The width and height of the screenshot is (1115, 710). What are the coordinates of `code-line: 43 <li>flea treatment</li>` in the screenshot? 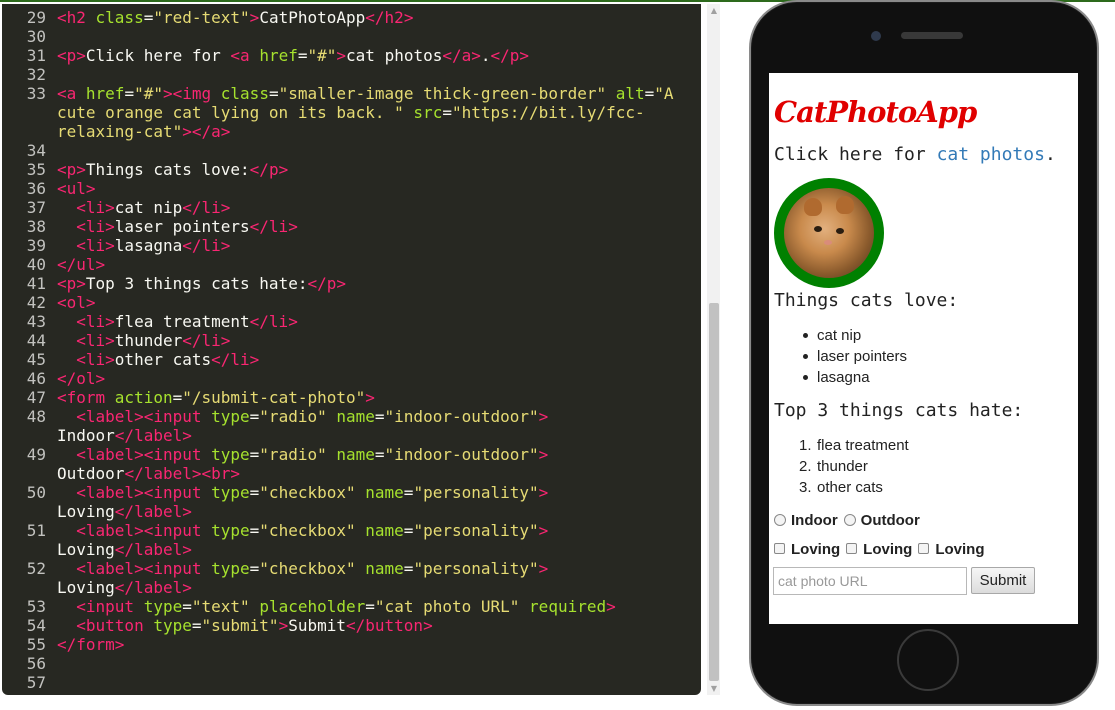 It's located at (351, 321).